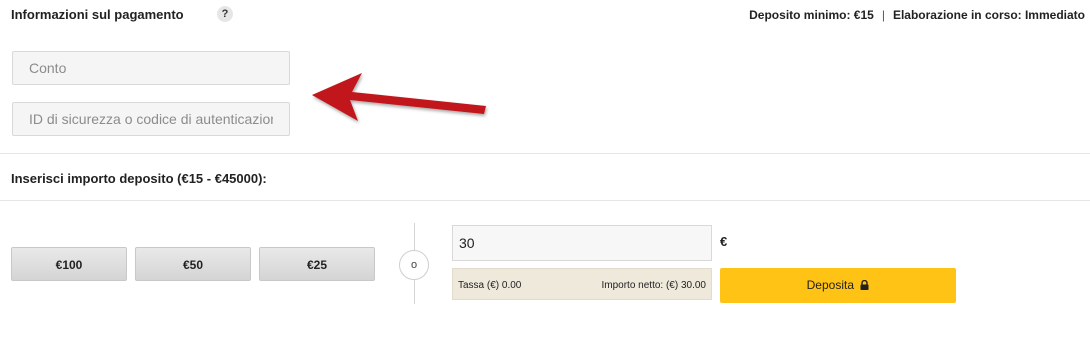 The height and width of the screenshot is (344, 1090). What do you see at coordinates (317, 264) in the screenshot?
I see `quick-amount-25-button: €25` at bounding box center [317, 264].